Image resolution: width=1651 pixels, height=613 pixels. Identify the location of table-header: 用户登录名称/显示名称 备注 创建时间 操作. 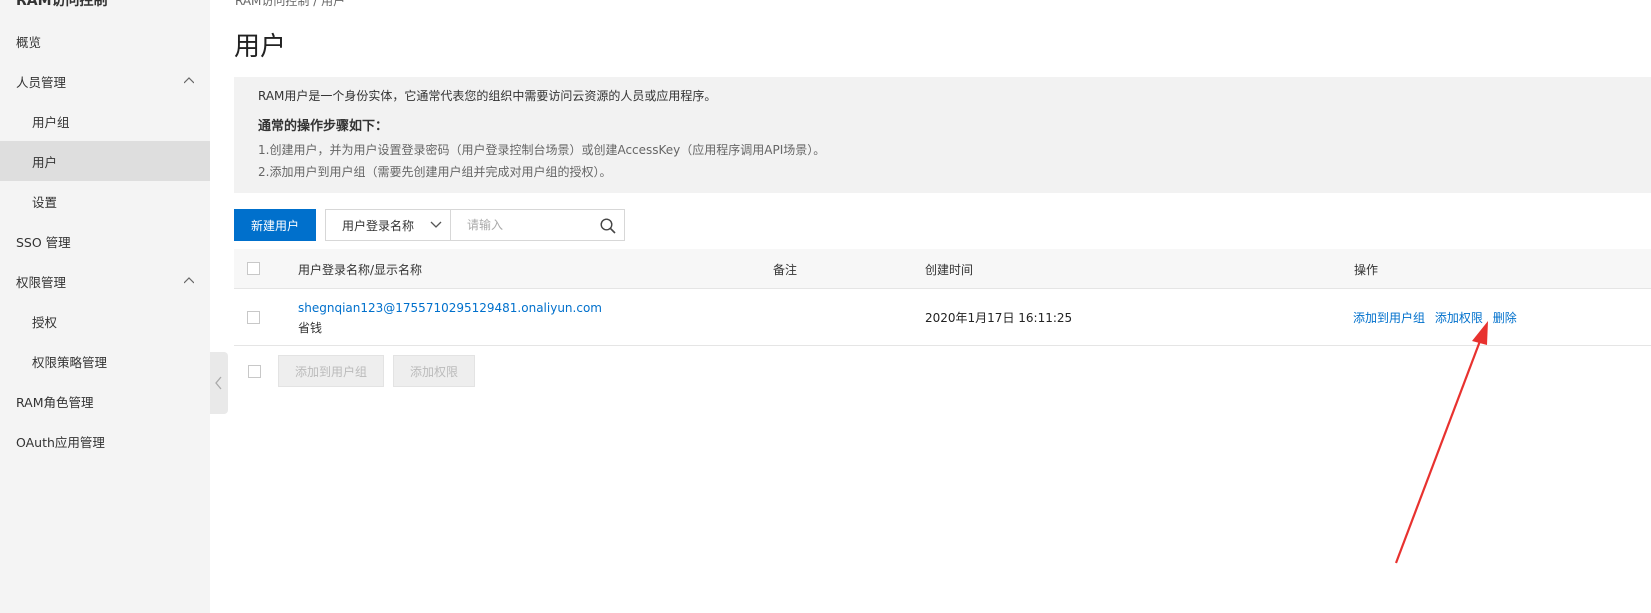
(942, 269).